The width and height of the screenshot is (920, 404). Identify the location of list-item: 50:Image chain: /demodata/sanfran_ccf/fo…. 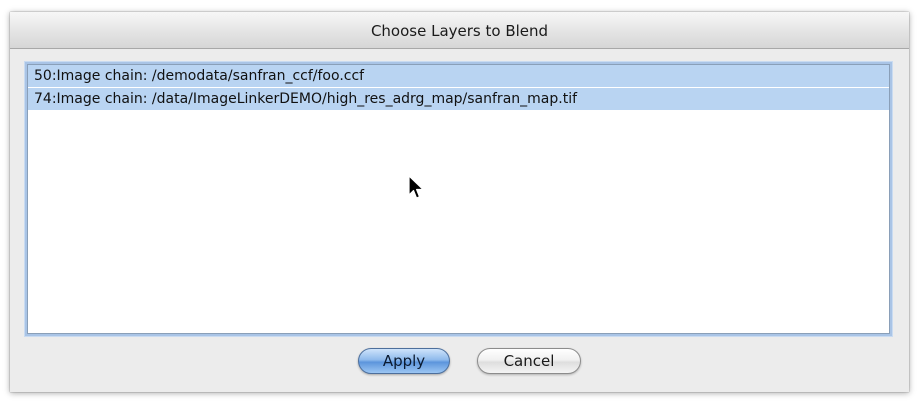
(458, 76).